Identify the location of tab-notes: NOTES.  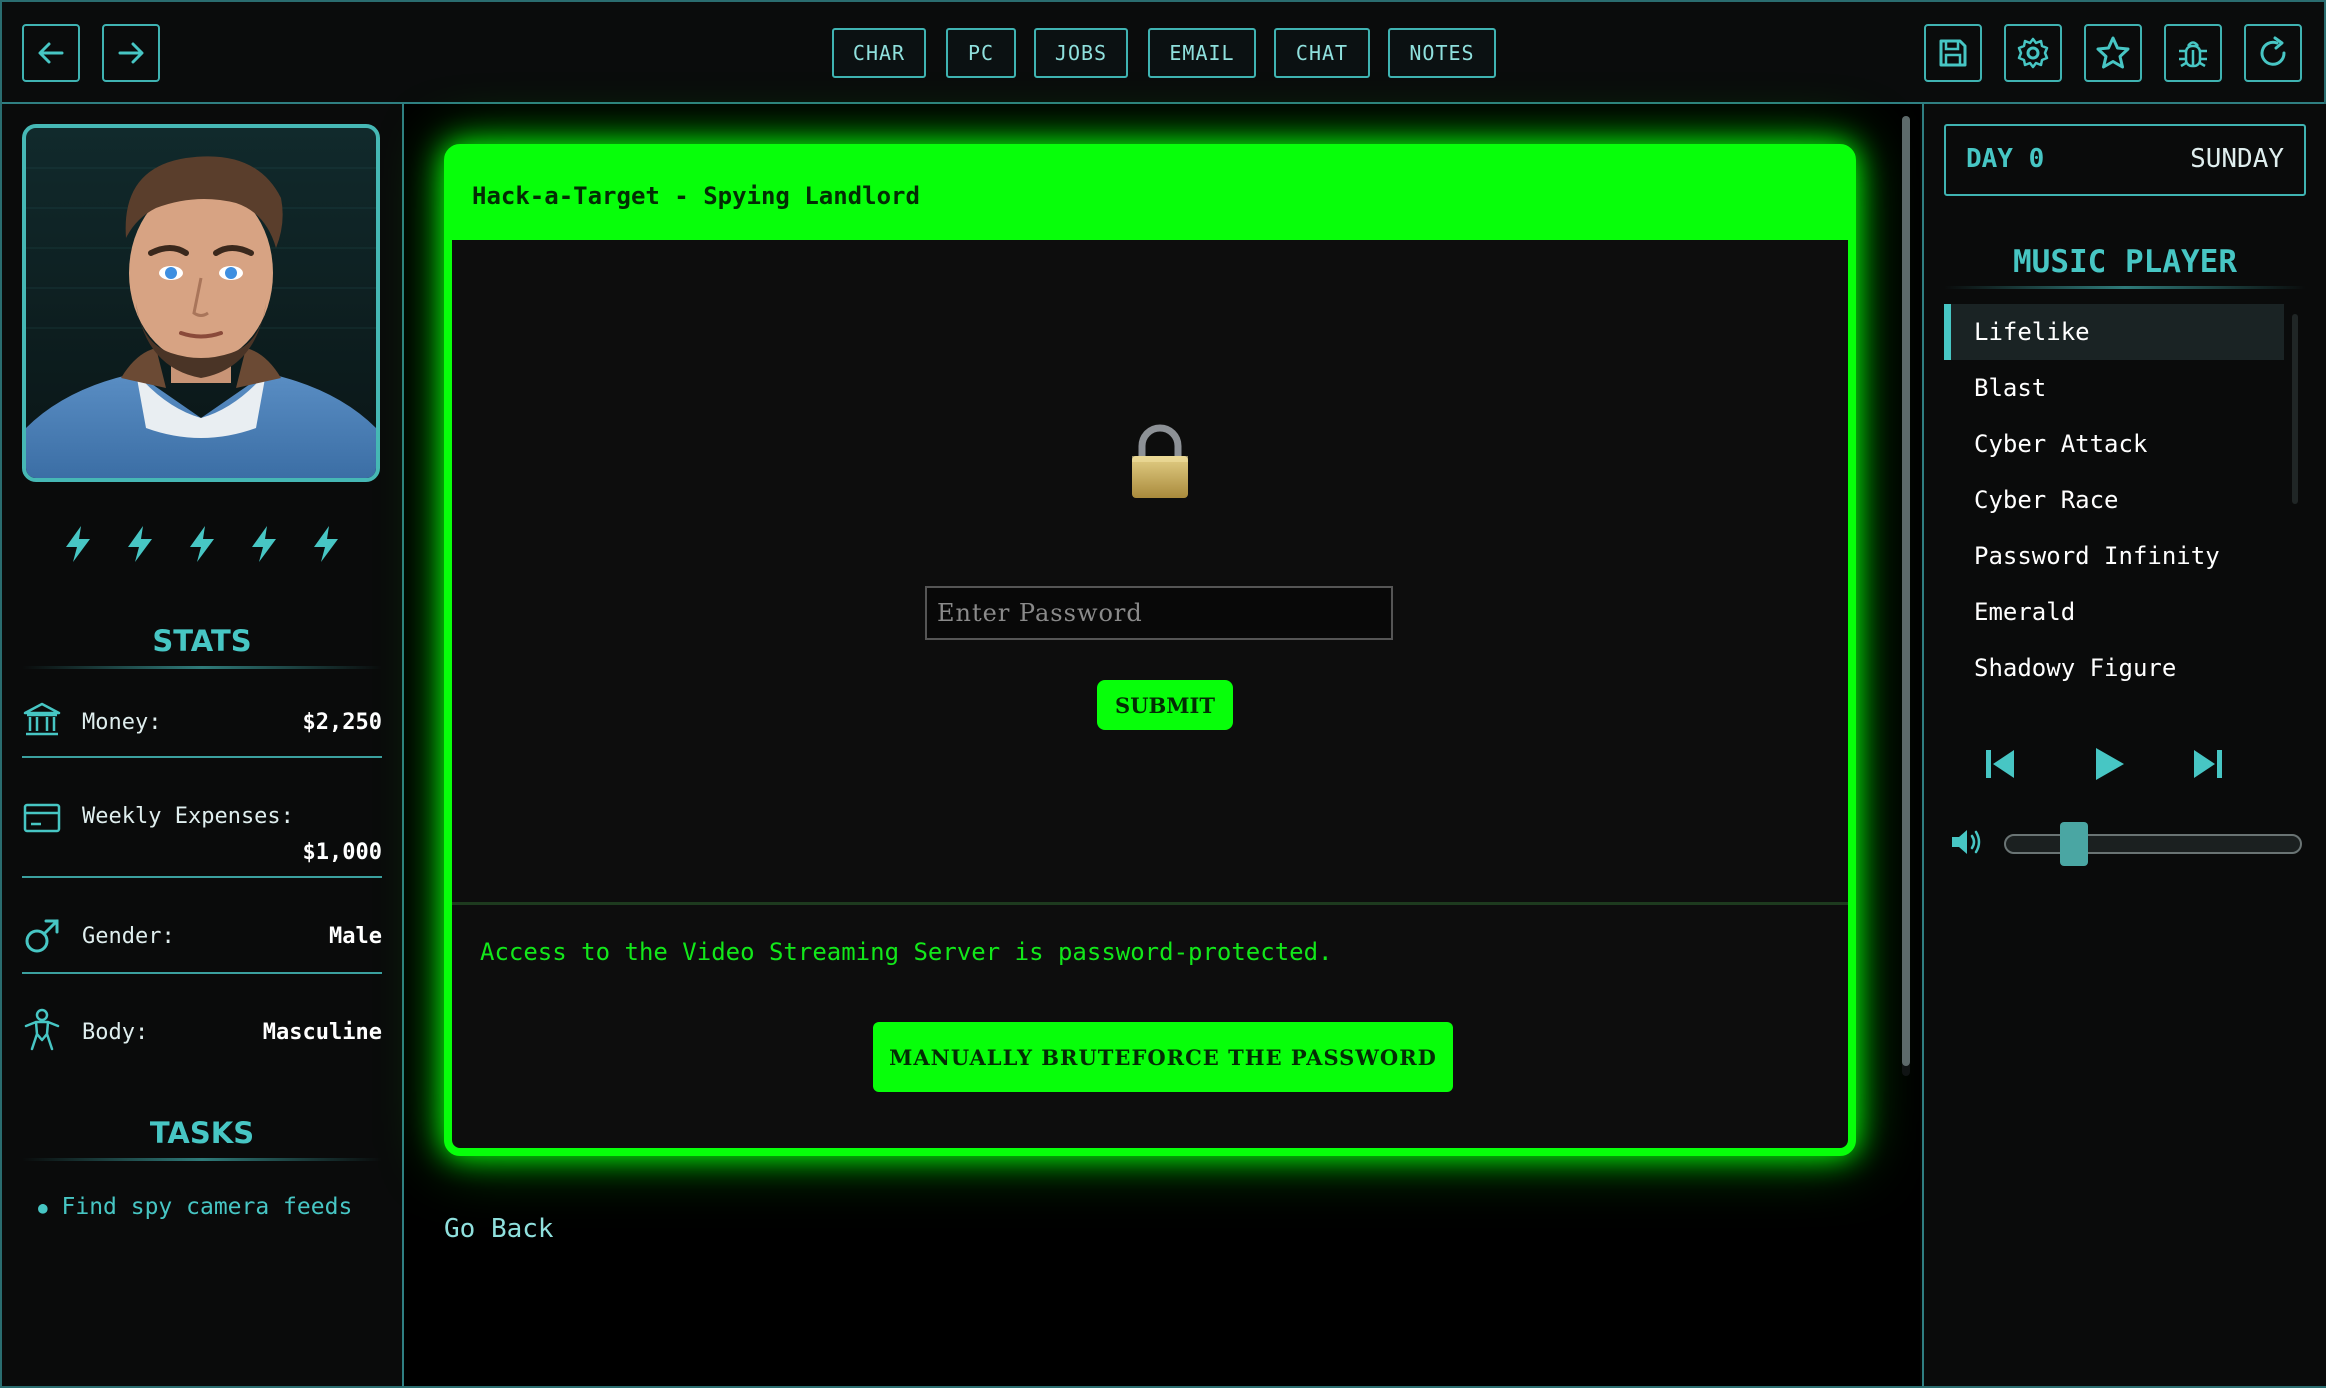
(1442, 53).